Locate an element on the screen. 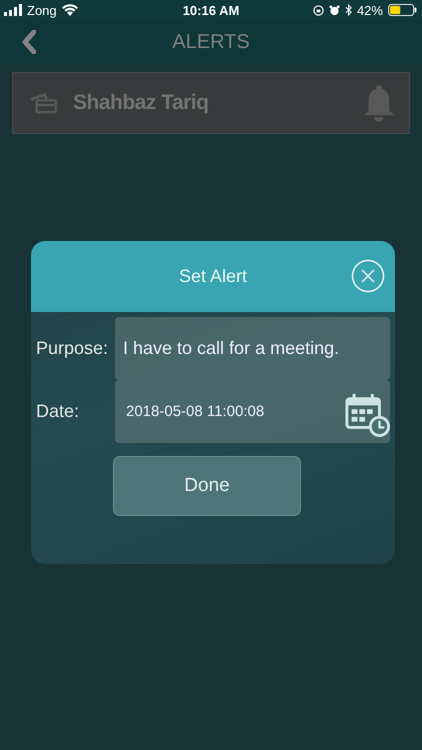 The image size is (422, 750). signal-icon is located at coordinates (13, 10).